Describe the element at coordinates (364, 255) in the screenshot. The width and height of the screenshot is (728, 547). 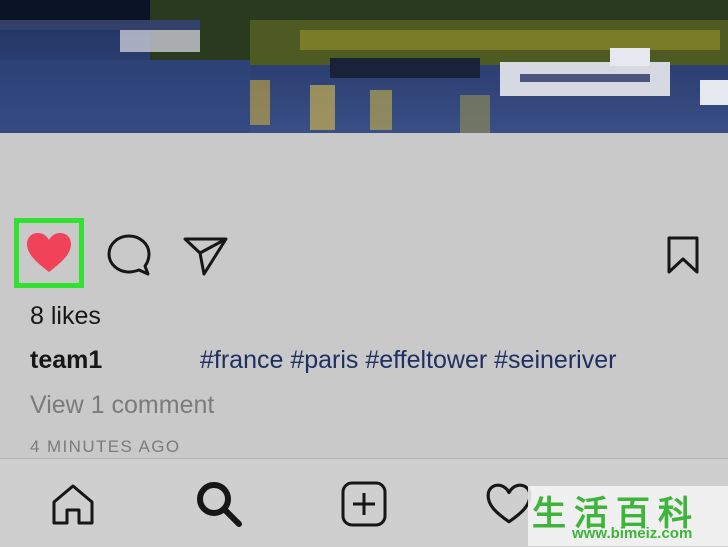
I see `post-actions-bar` at that location.